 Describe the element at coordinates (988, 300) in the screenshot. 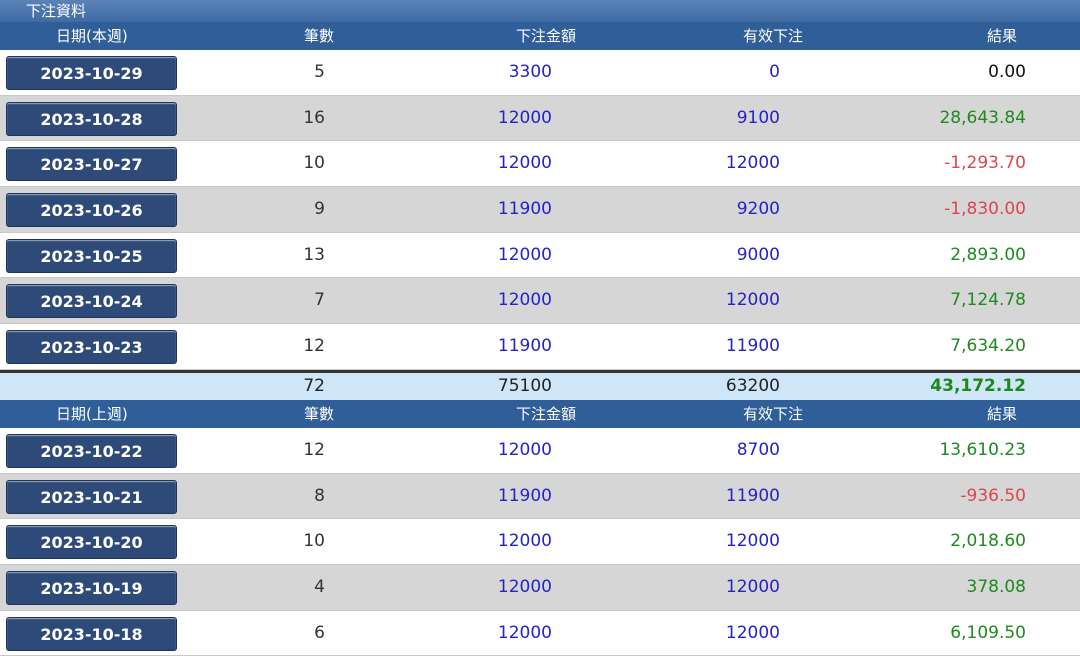

I see `result-cell: 7,124.78` at that location.